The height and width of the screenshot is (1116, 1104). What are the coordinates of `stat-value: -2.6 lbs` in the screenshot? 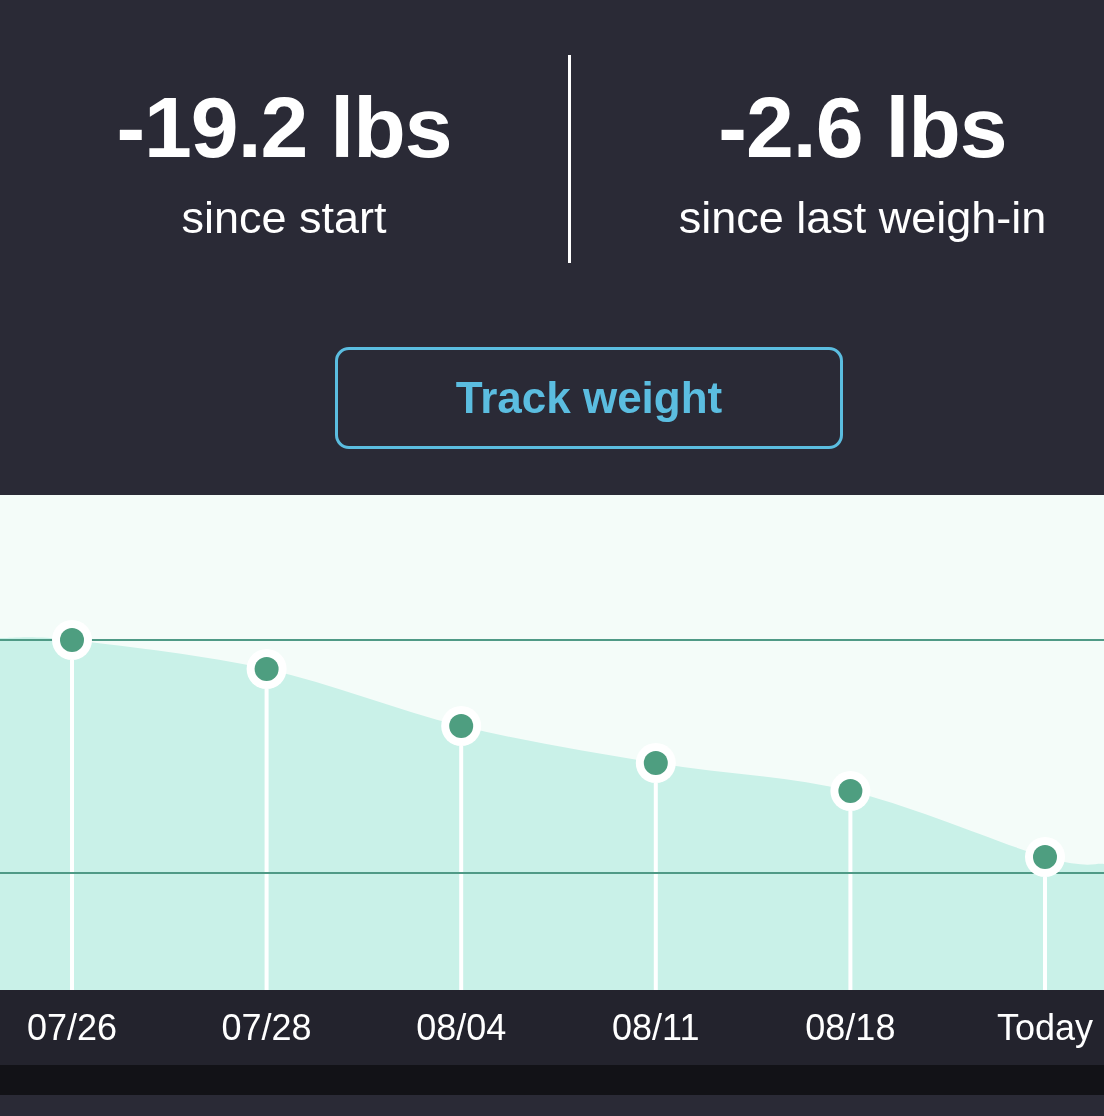 It's located at (862, 127).